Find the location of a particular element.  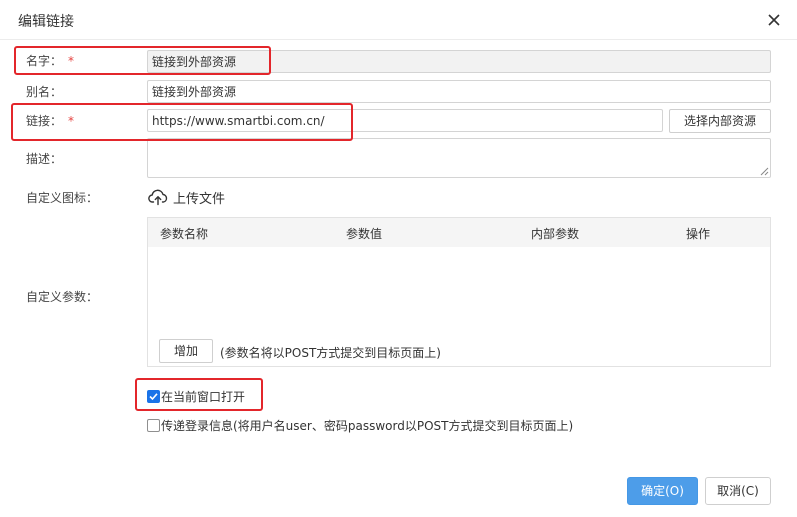

name-label: 名字： * is located at coordinates (50, 61).